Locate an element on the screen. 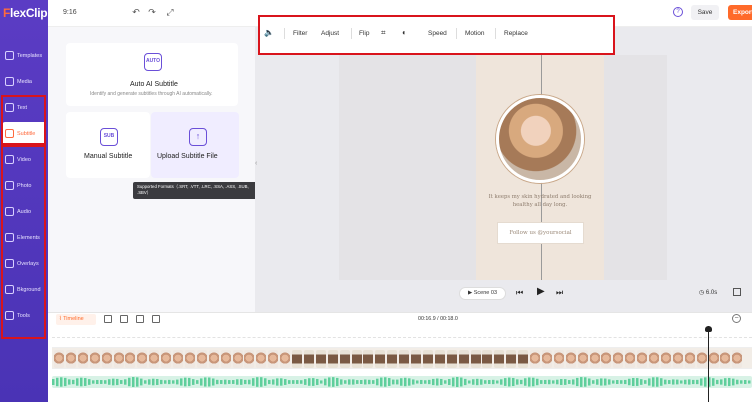  redo-icon: ↷ is located at coordinates (152, 12).